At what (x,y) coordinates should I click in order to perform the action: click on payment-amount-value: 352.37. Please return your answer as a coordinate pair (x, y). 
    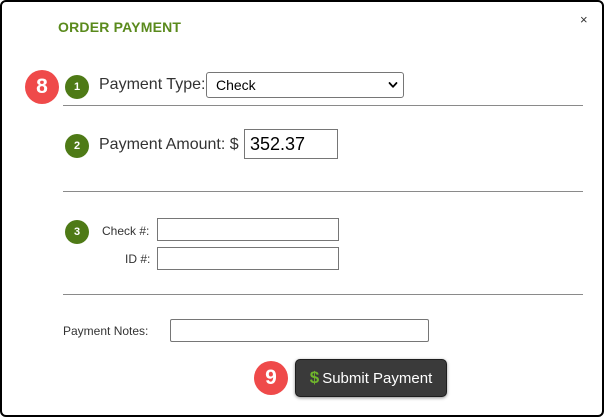
    Looking at the image, I should click on (278, 143).